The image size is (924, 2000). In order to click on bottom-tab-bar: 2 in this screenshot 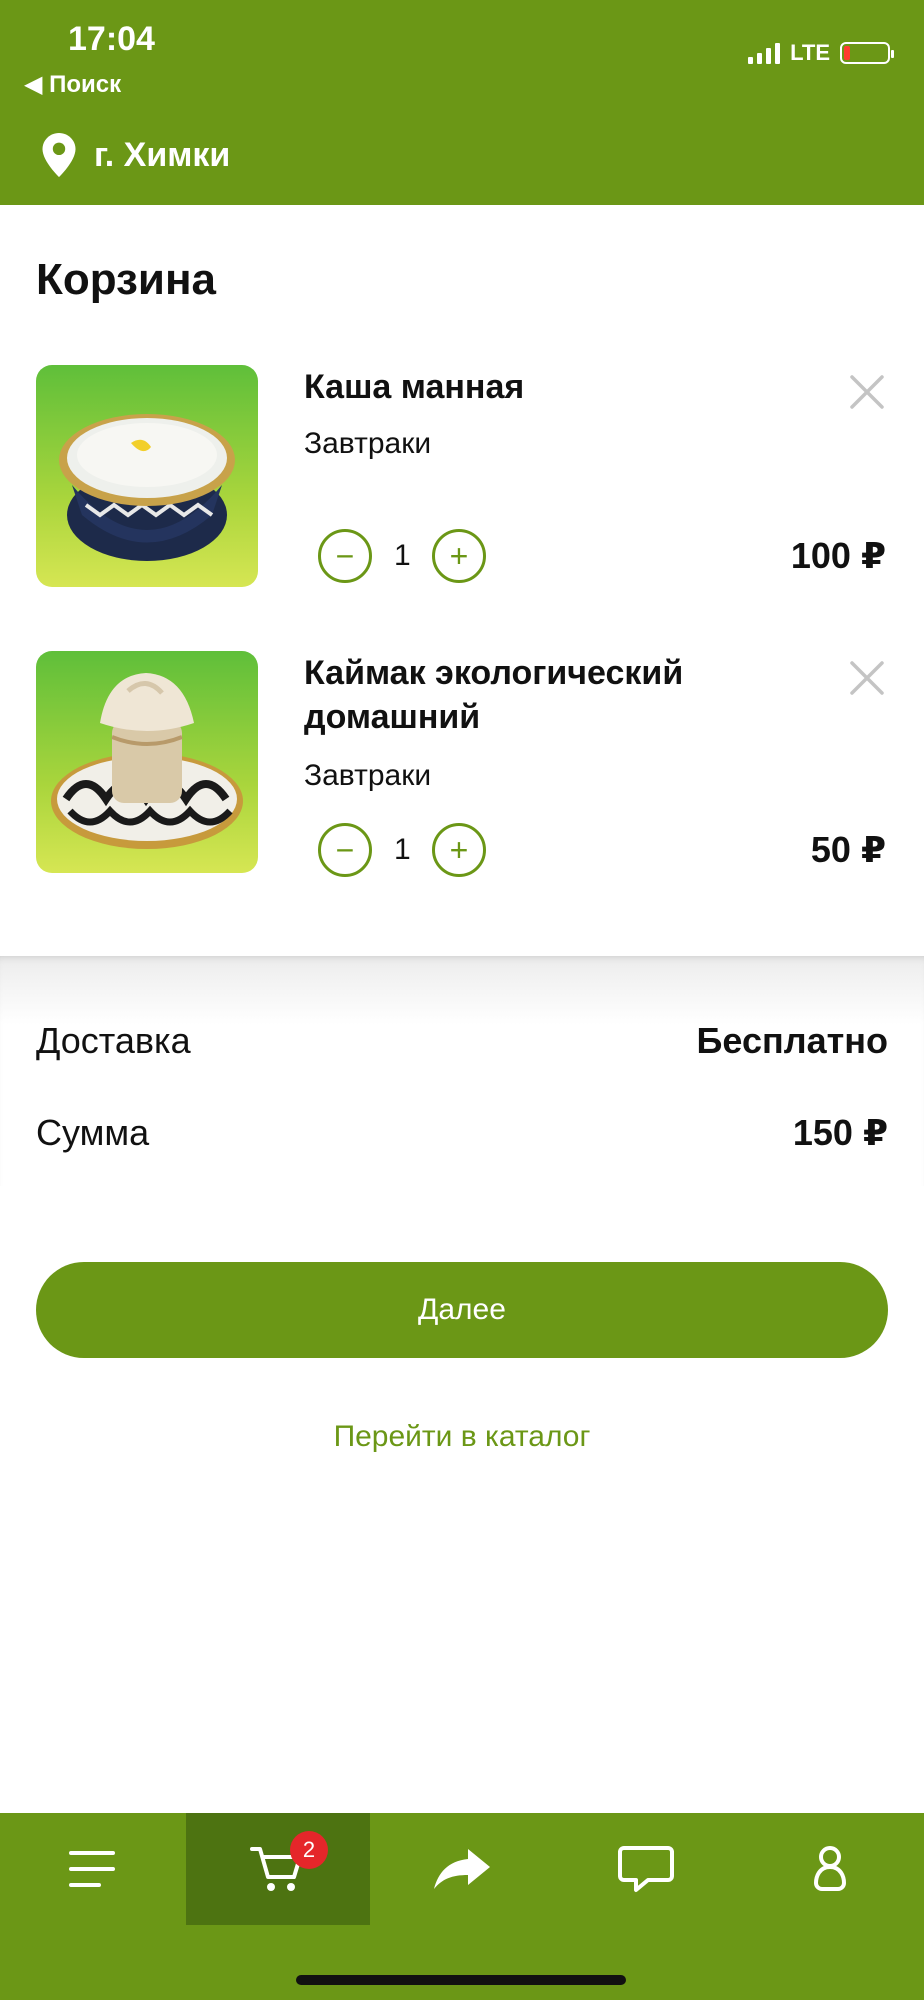, I will do `click(462, 1906)`.